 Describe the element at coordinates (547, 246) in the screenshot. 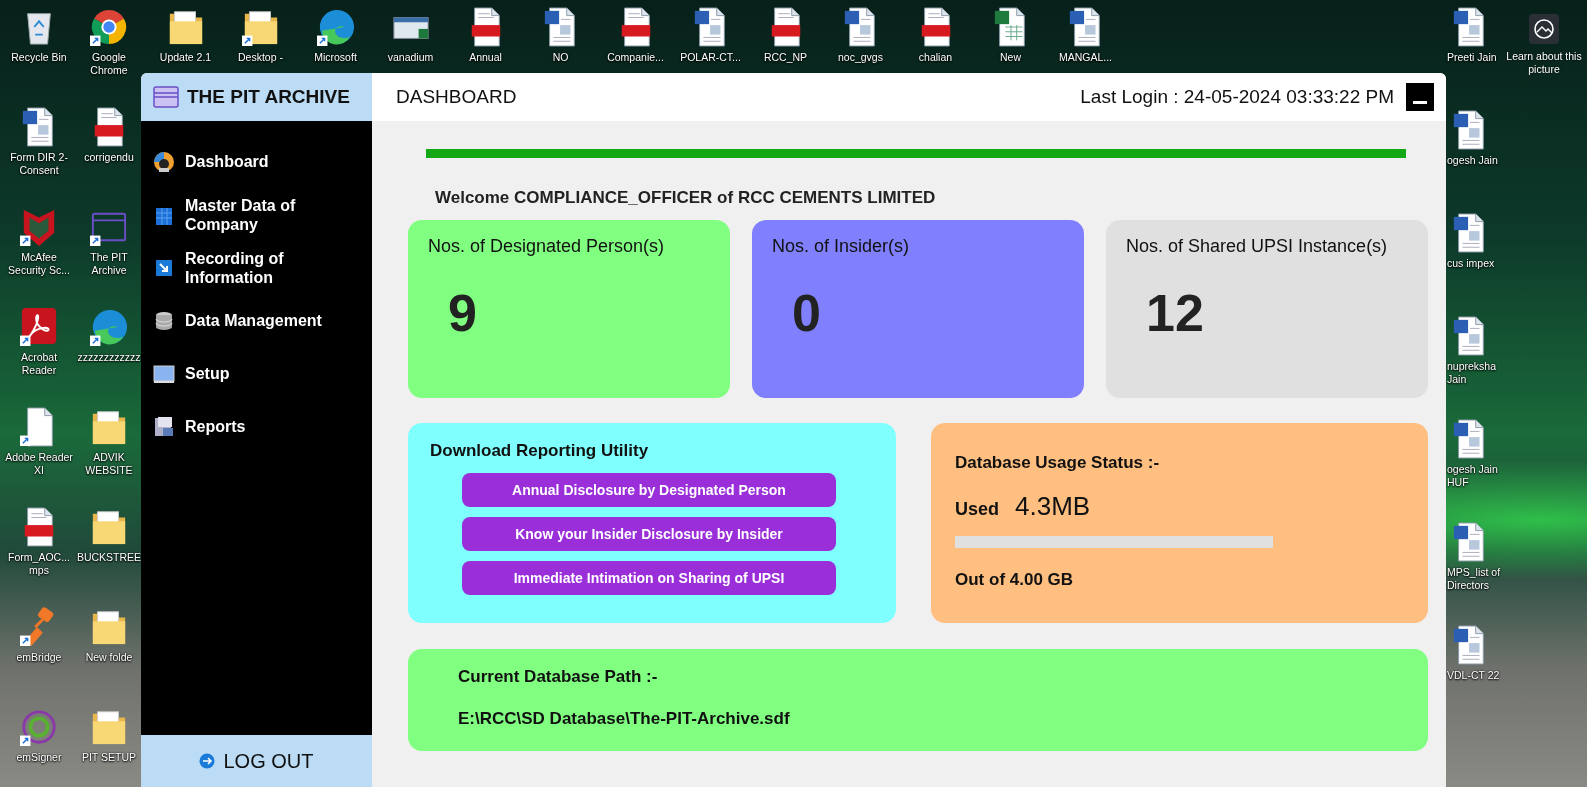

I see `stat-label: Nos. of Designated Person(s)` at that location.